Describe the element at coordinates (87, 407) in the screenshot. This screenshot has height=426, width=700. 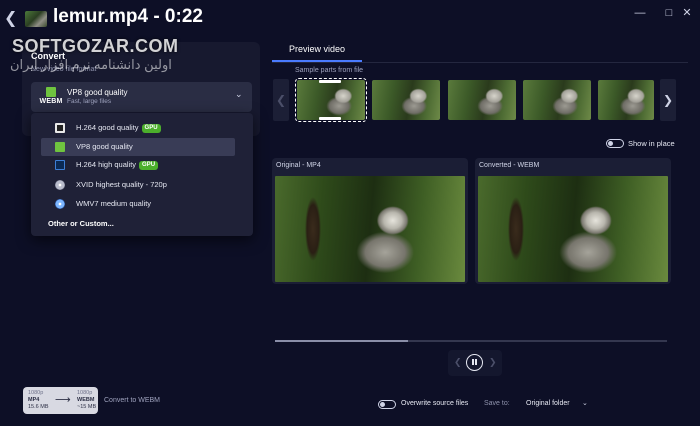
I see `target-size: ~15 MB` at that location.